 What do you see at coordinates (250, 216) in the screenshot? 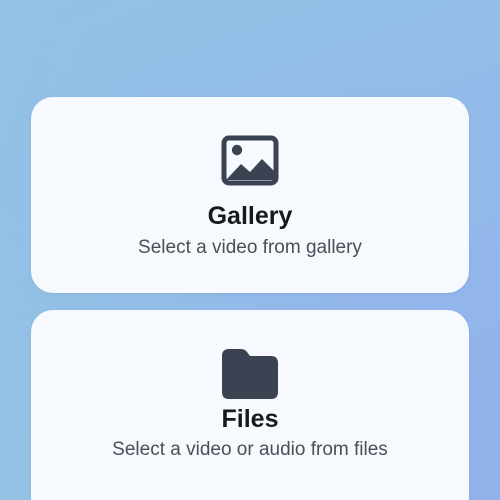
I see `gallery-title: Gallery` at bounding box center [250, 216].